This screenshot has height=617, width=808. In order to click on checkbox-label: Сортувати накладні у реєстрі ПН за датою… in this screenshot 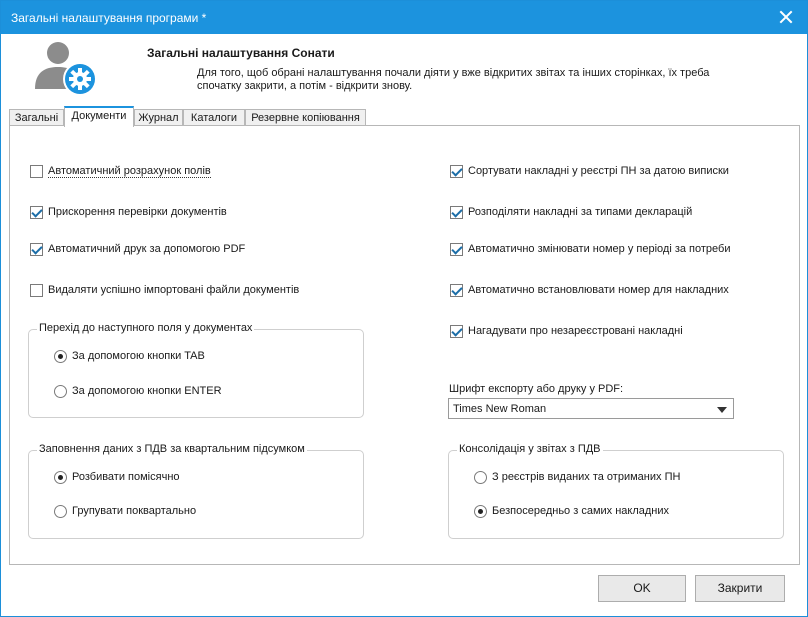, I will do `click(598, 171)`.